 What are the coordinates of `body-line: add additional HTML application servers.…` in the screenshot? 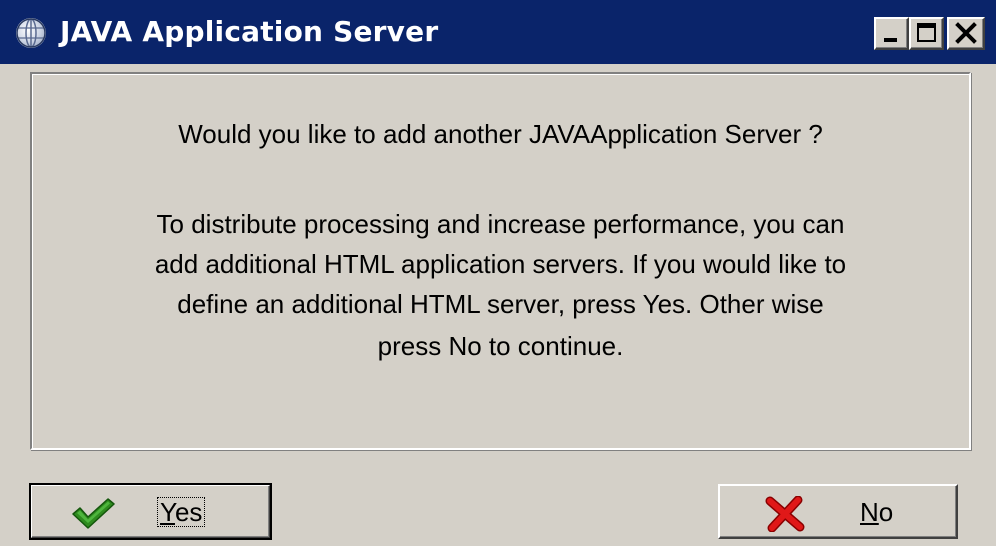 It's located at (500, 264).